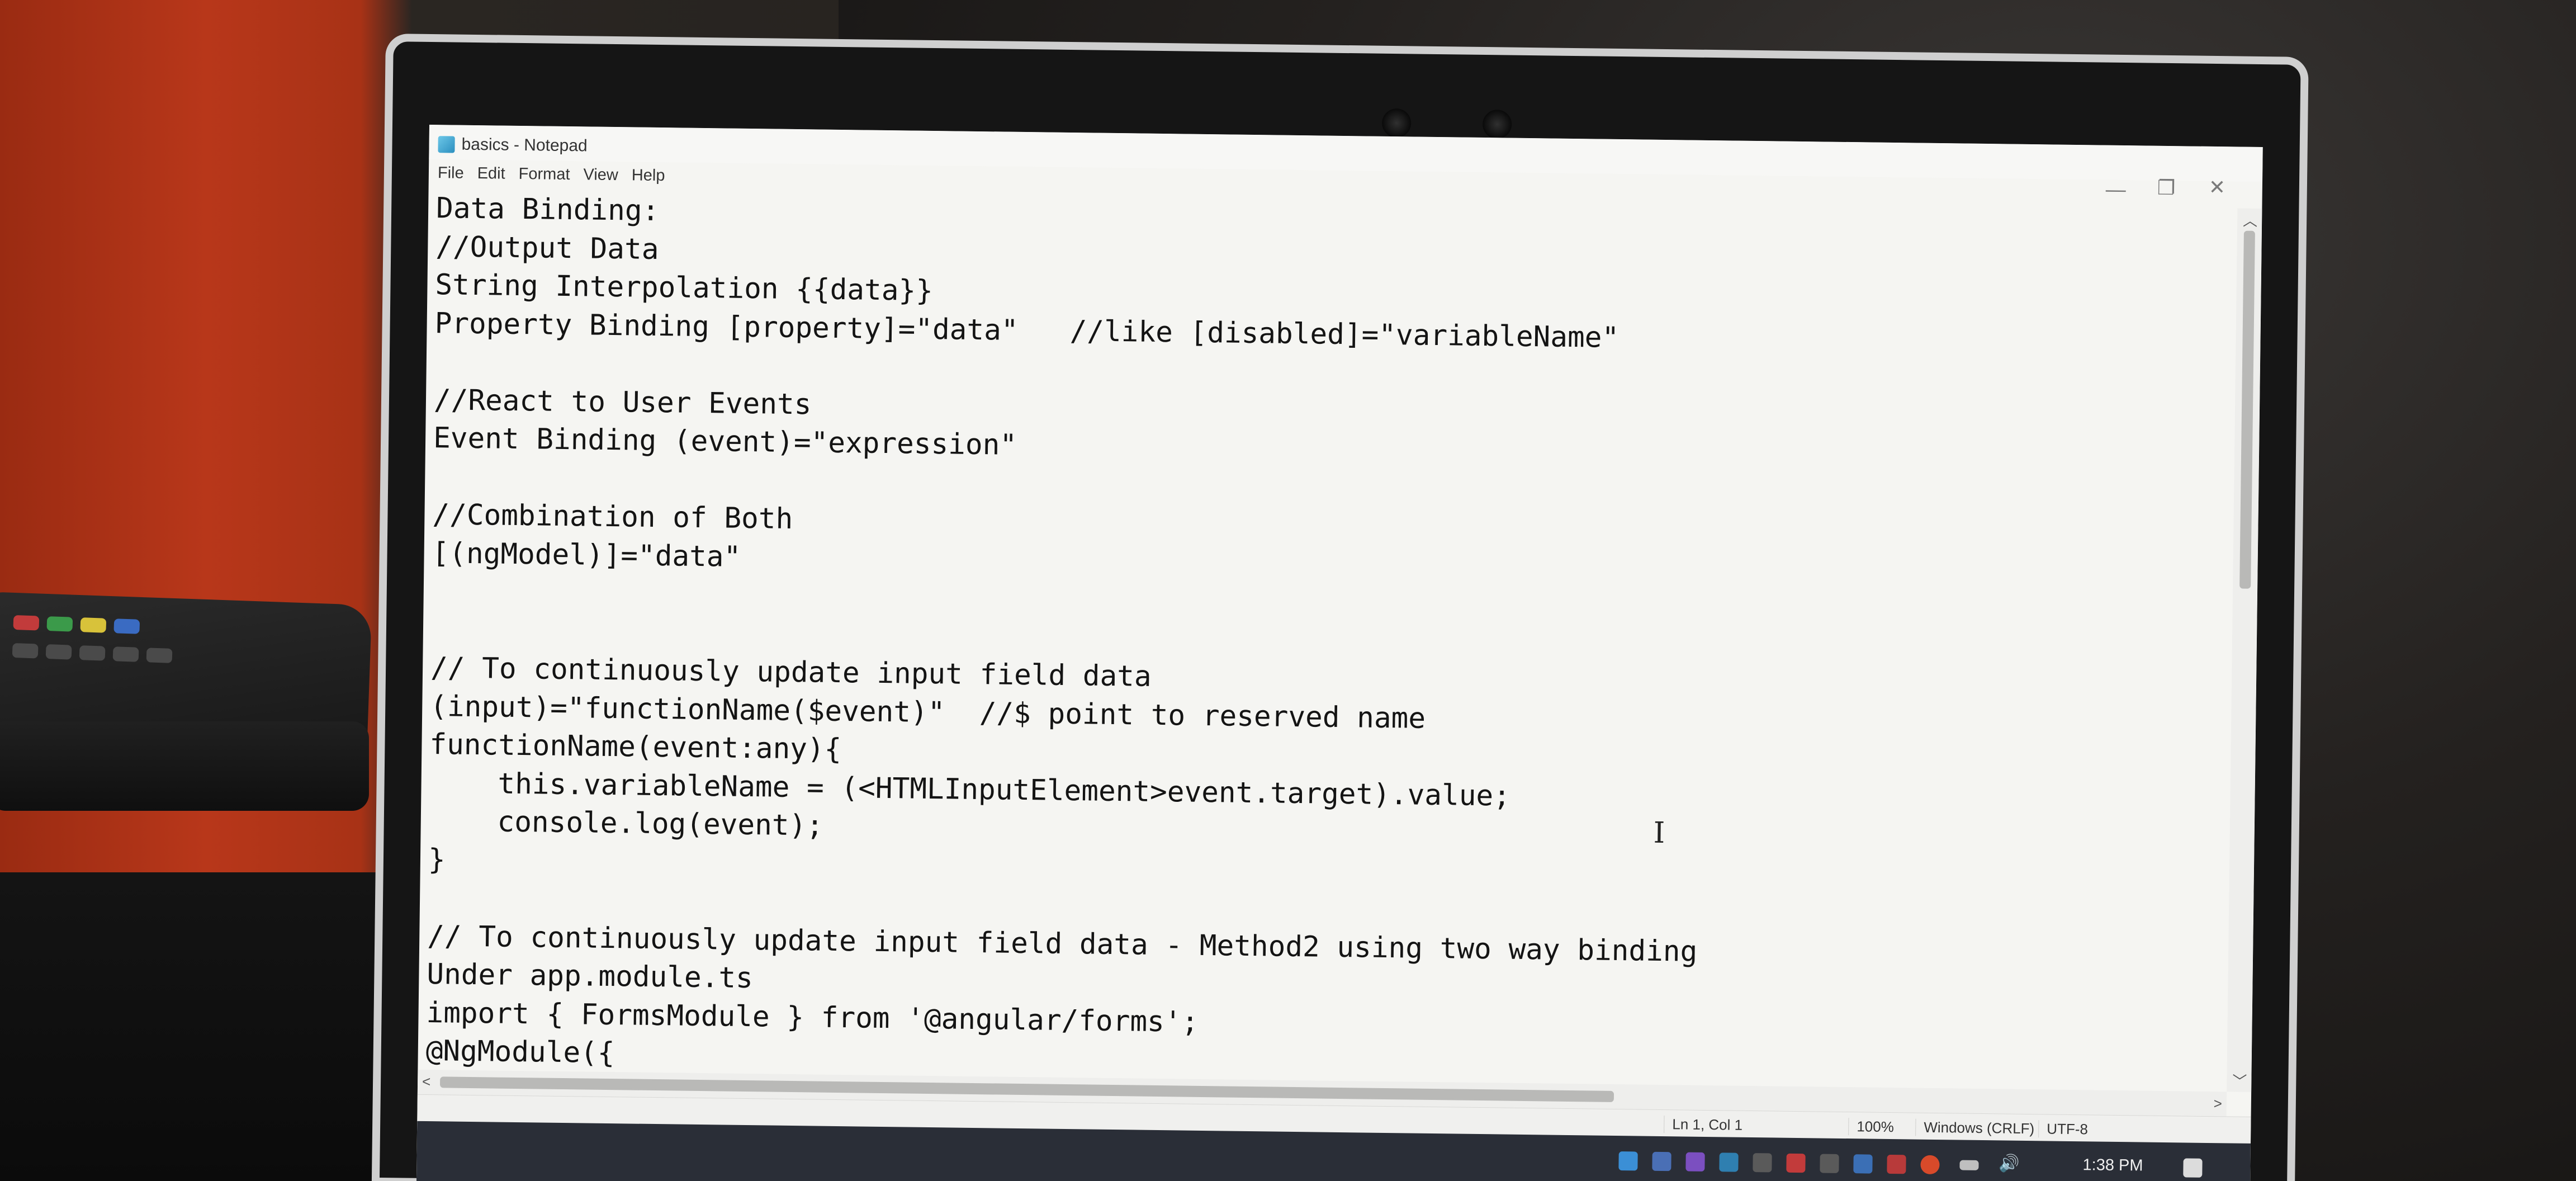 The image size is (2576, 1181). I want to click on menu-view: View, so click(601, 175).